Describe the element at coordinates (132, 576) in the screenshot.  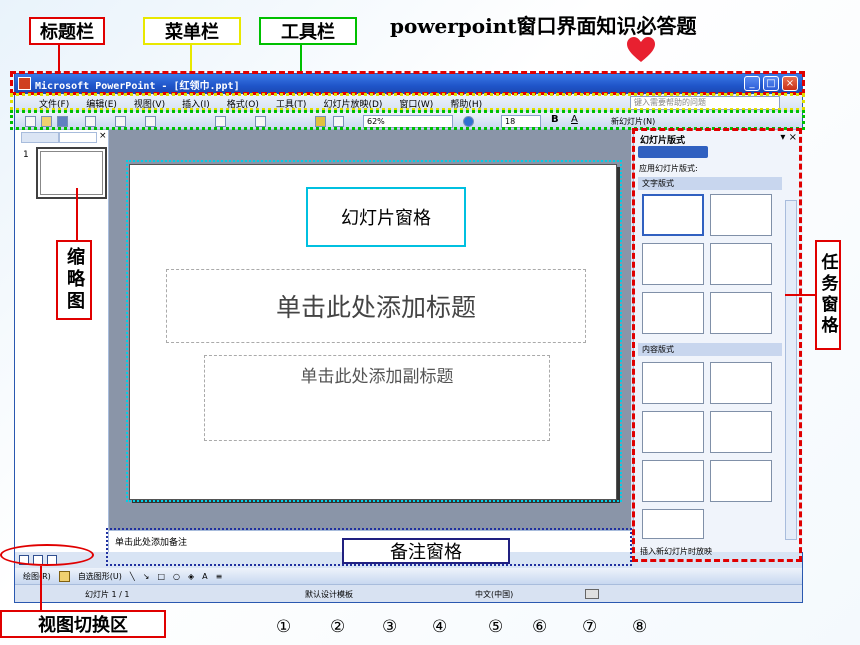
I see `line-icon: ╲` at that location.